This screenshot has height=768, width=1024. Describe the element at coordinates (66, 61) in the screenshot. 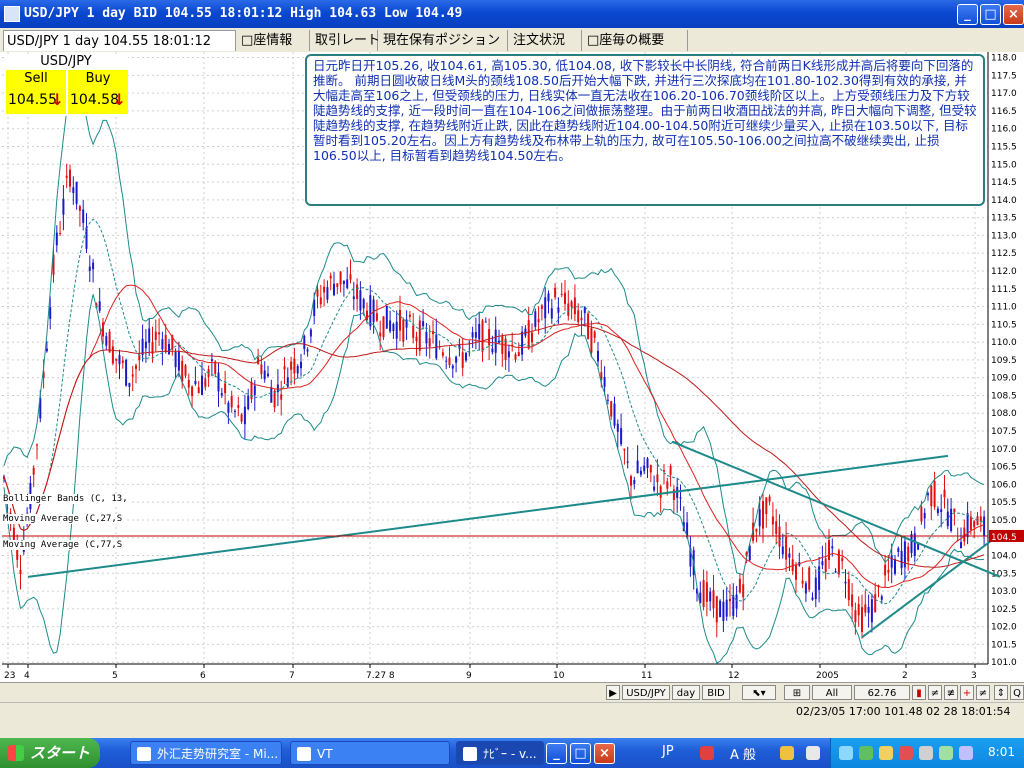

I see `pair-label: USD/JPY` at that location.